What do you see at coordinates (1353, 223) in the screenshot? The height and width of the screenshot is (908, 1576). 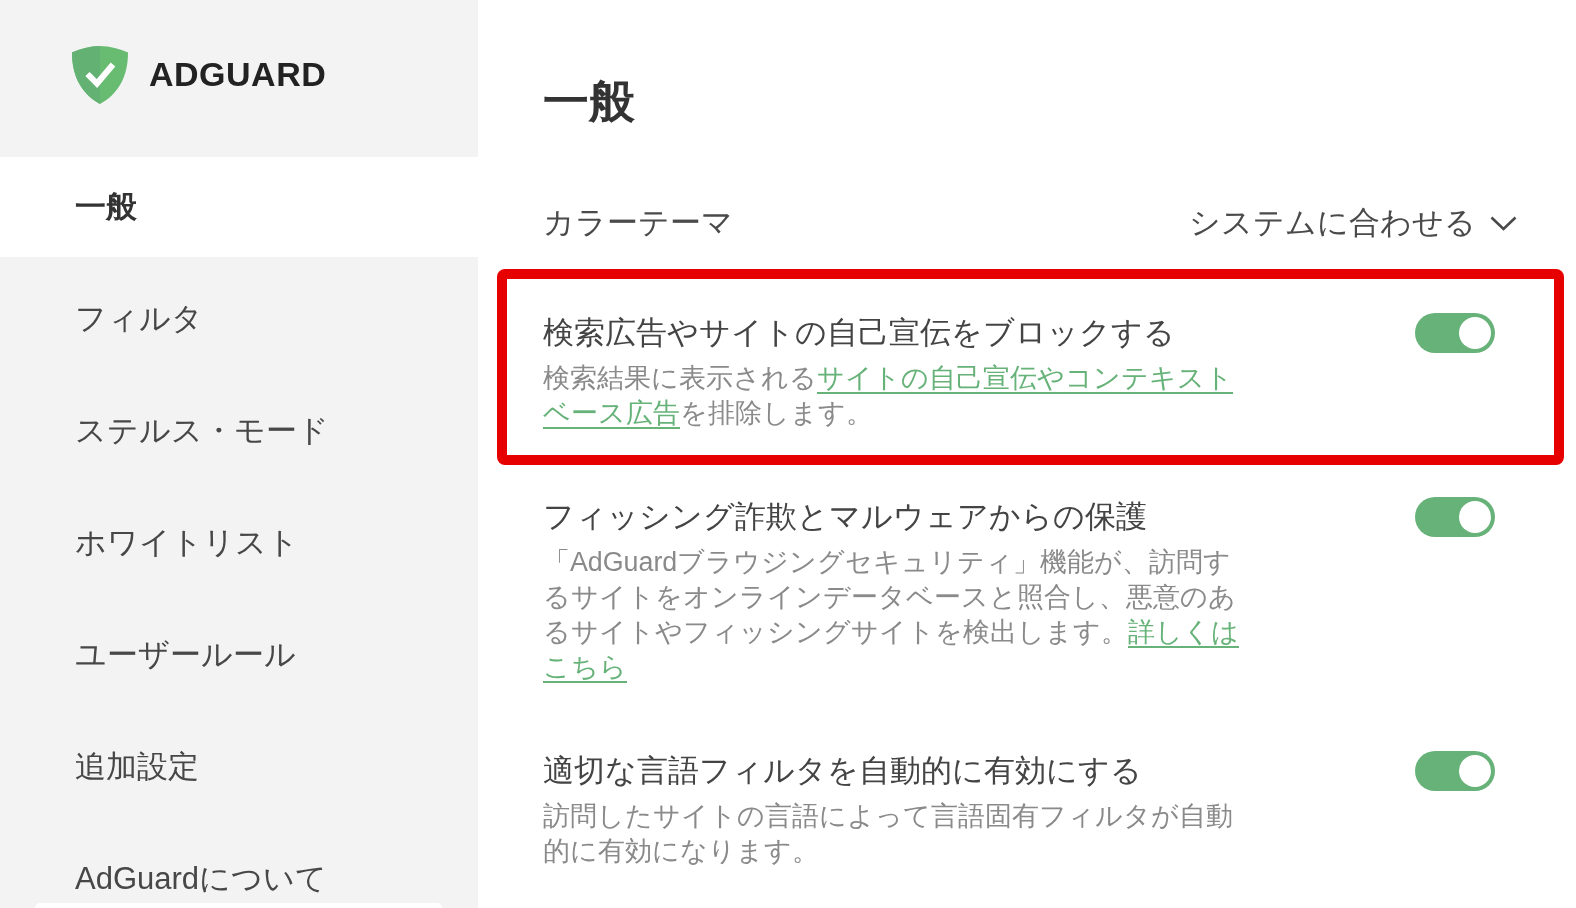 I see `theme-dropdown: システムに合わせる` at bounding box center [1353, 223].